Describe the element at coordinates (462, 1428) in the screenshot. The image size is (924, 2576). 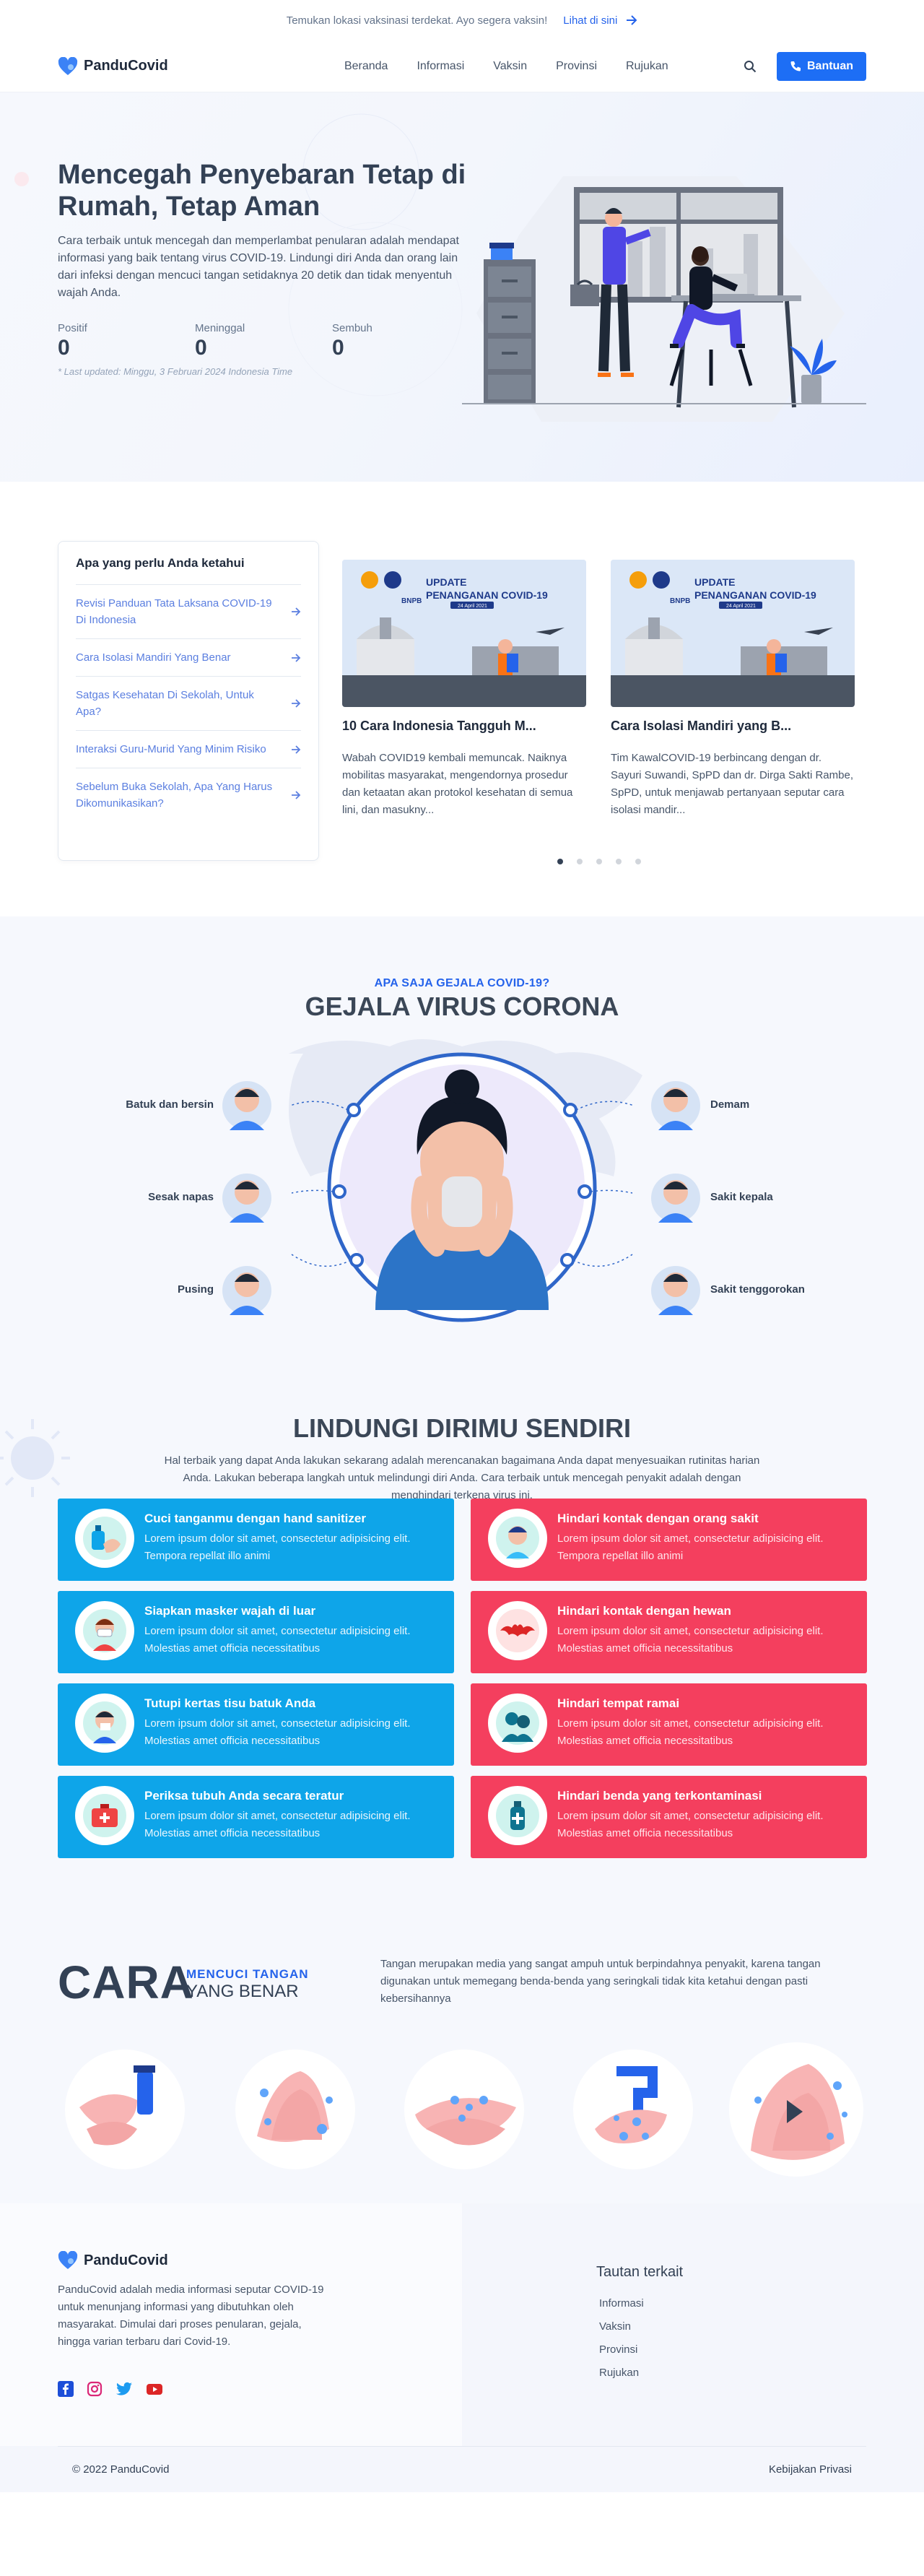
I see `protect-title: LINDUNGI DIRIMU SENDIRI` at that location.